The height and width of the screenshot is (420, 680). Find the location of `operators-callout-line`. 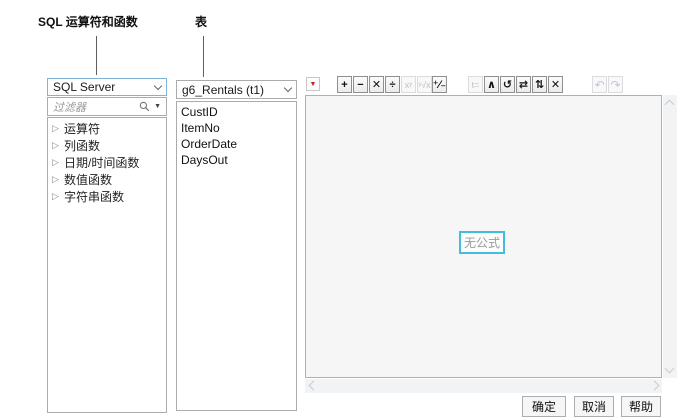

operators-callout-line is located at coordinates (96, 55).